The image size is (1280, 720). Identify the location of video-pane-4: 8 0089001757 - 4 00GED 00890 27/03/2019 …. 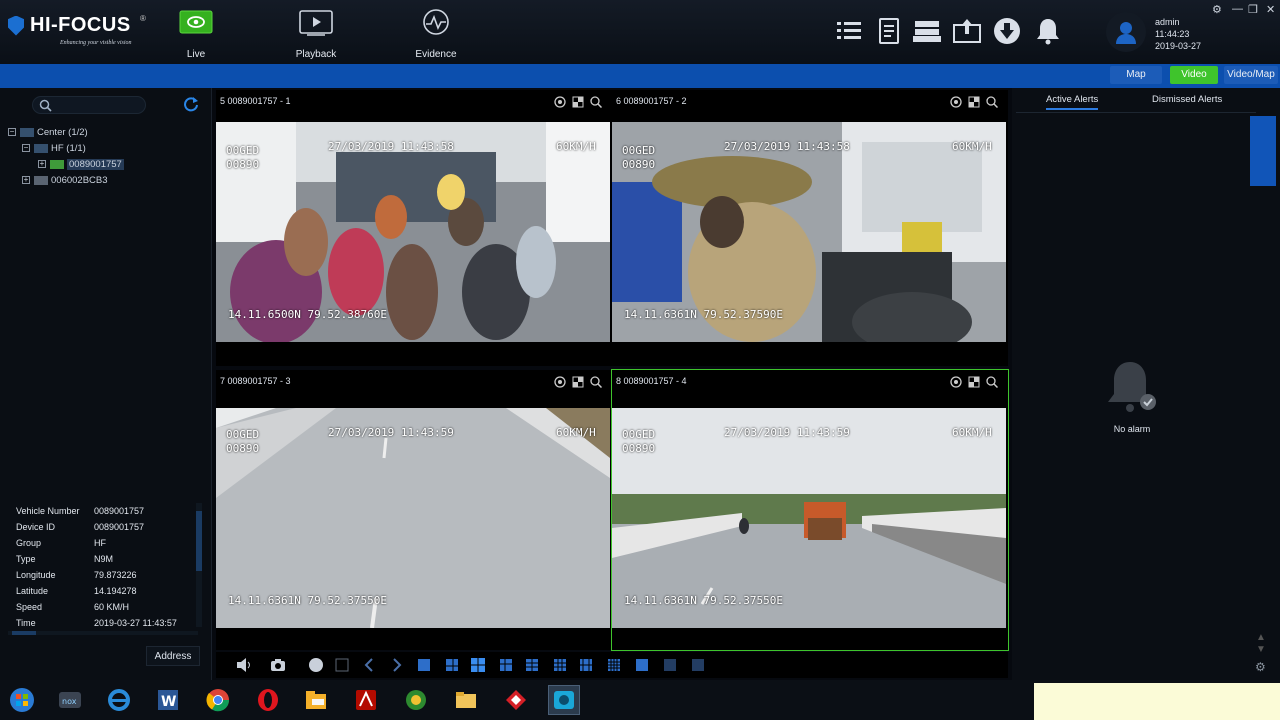
(810, 510).